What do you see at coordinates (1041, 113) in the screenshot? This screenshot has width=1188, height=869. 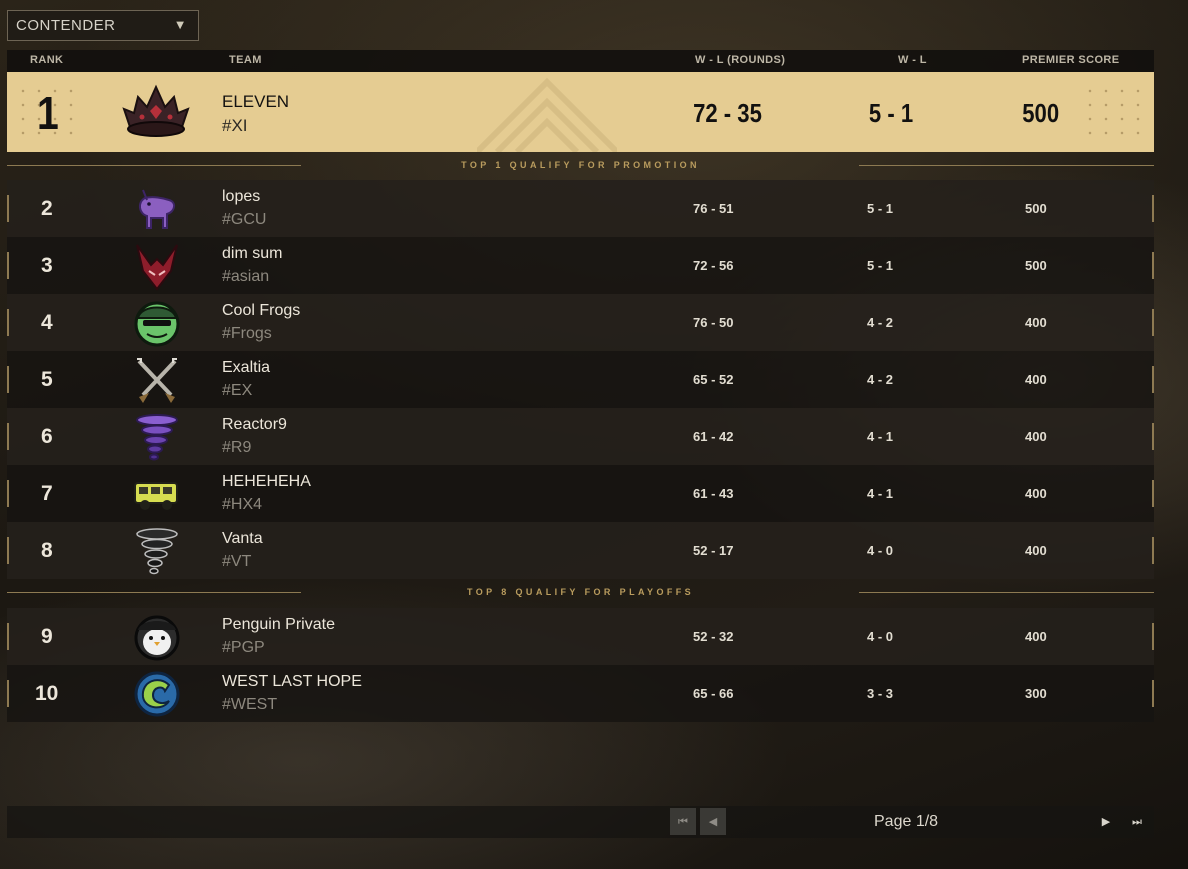 I see `leader-premier-score: 500` at bounding box center [1041, 113].